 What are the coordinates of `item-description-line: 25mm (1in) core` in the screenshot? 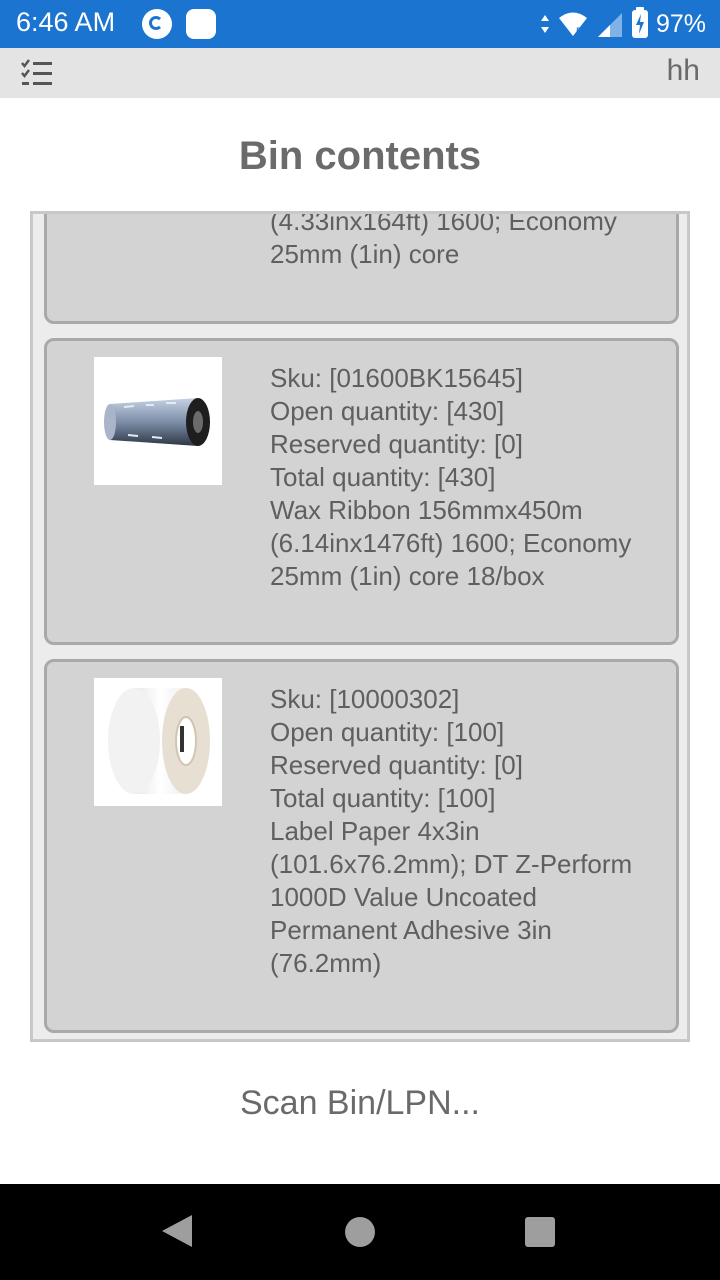 It's located at (365, 254).